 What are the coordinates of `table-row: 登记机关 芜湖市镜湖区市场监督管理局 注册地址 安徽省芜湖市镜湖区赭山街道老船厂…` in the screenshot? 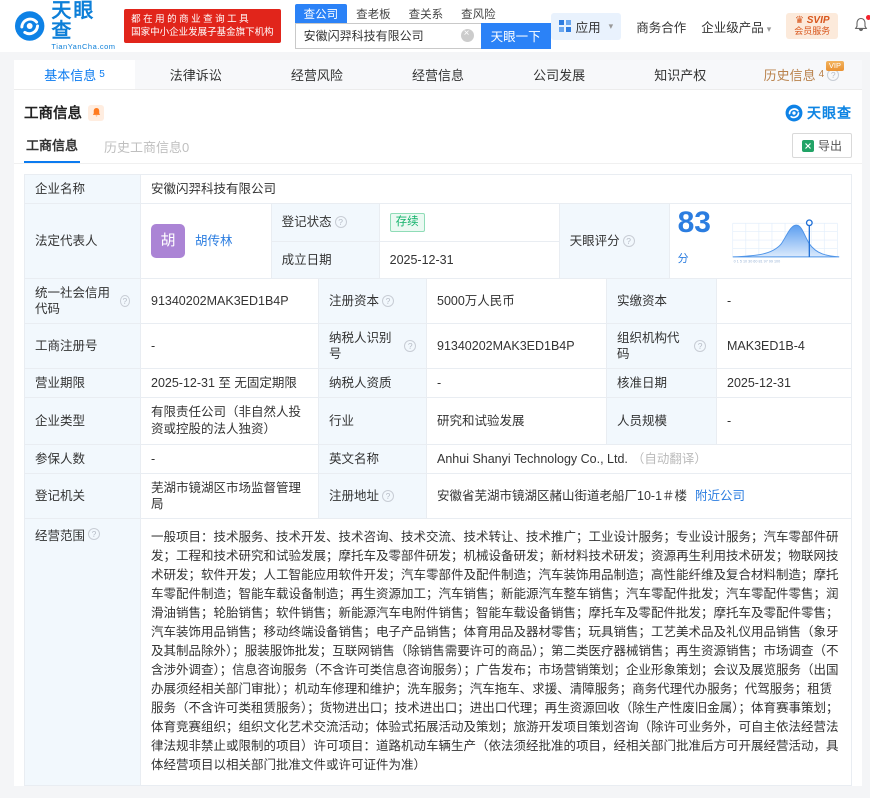 It's located at (438, 496).